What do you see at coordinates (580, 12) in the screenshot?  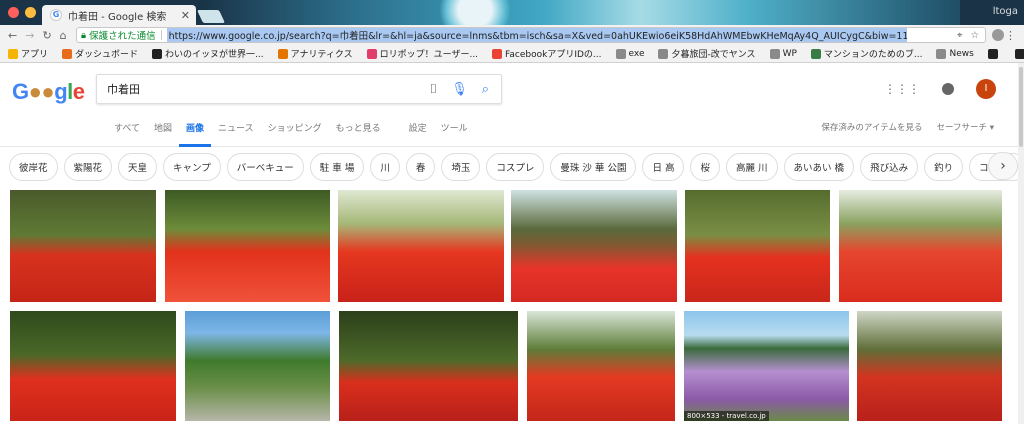 I see `theme-artwork` at bounding box center [580, 12].